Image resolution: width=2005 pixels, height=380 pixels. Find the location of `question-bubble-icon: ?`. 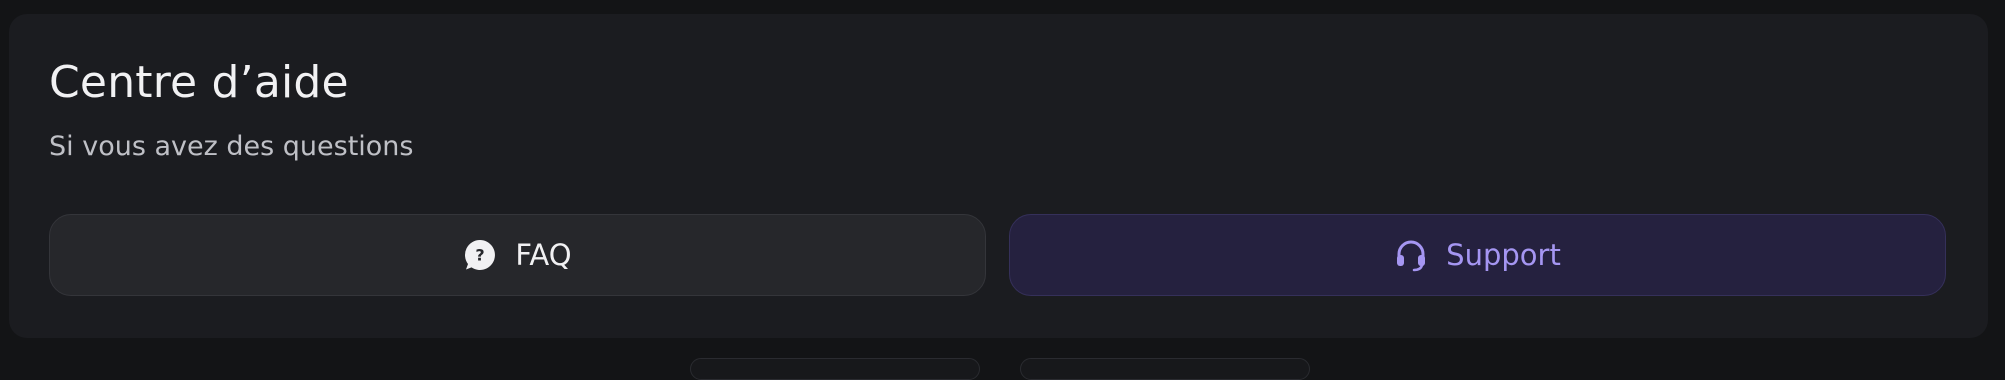

question-bubble-icon: ? is located at coordinates (480, 255).